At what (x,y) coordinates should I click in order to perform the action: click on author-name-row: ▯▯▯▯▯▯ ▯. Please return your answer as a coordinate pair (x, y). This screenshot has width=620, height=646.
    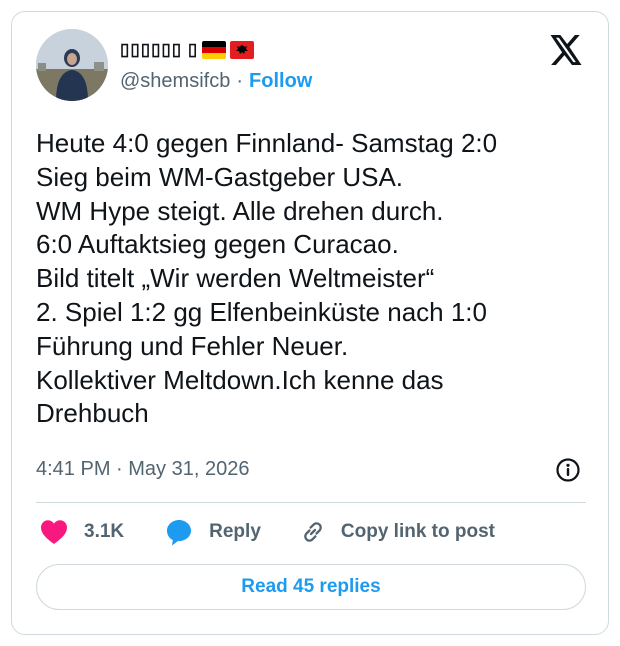
    Looking at the image, I should click on (187, 50).